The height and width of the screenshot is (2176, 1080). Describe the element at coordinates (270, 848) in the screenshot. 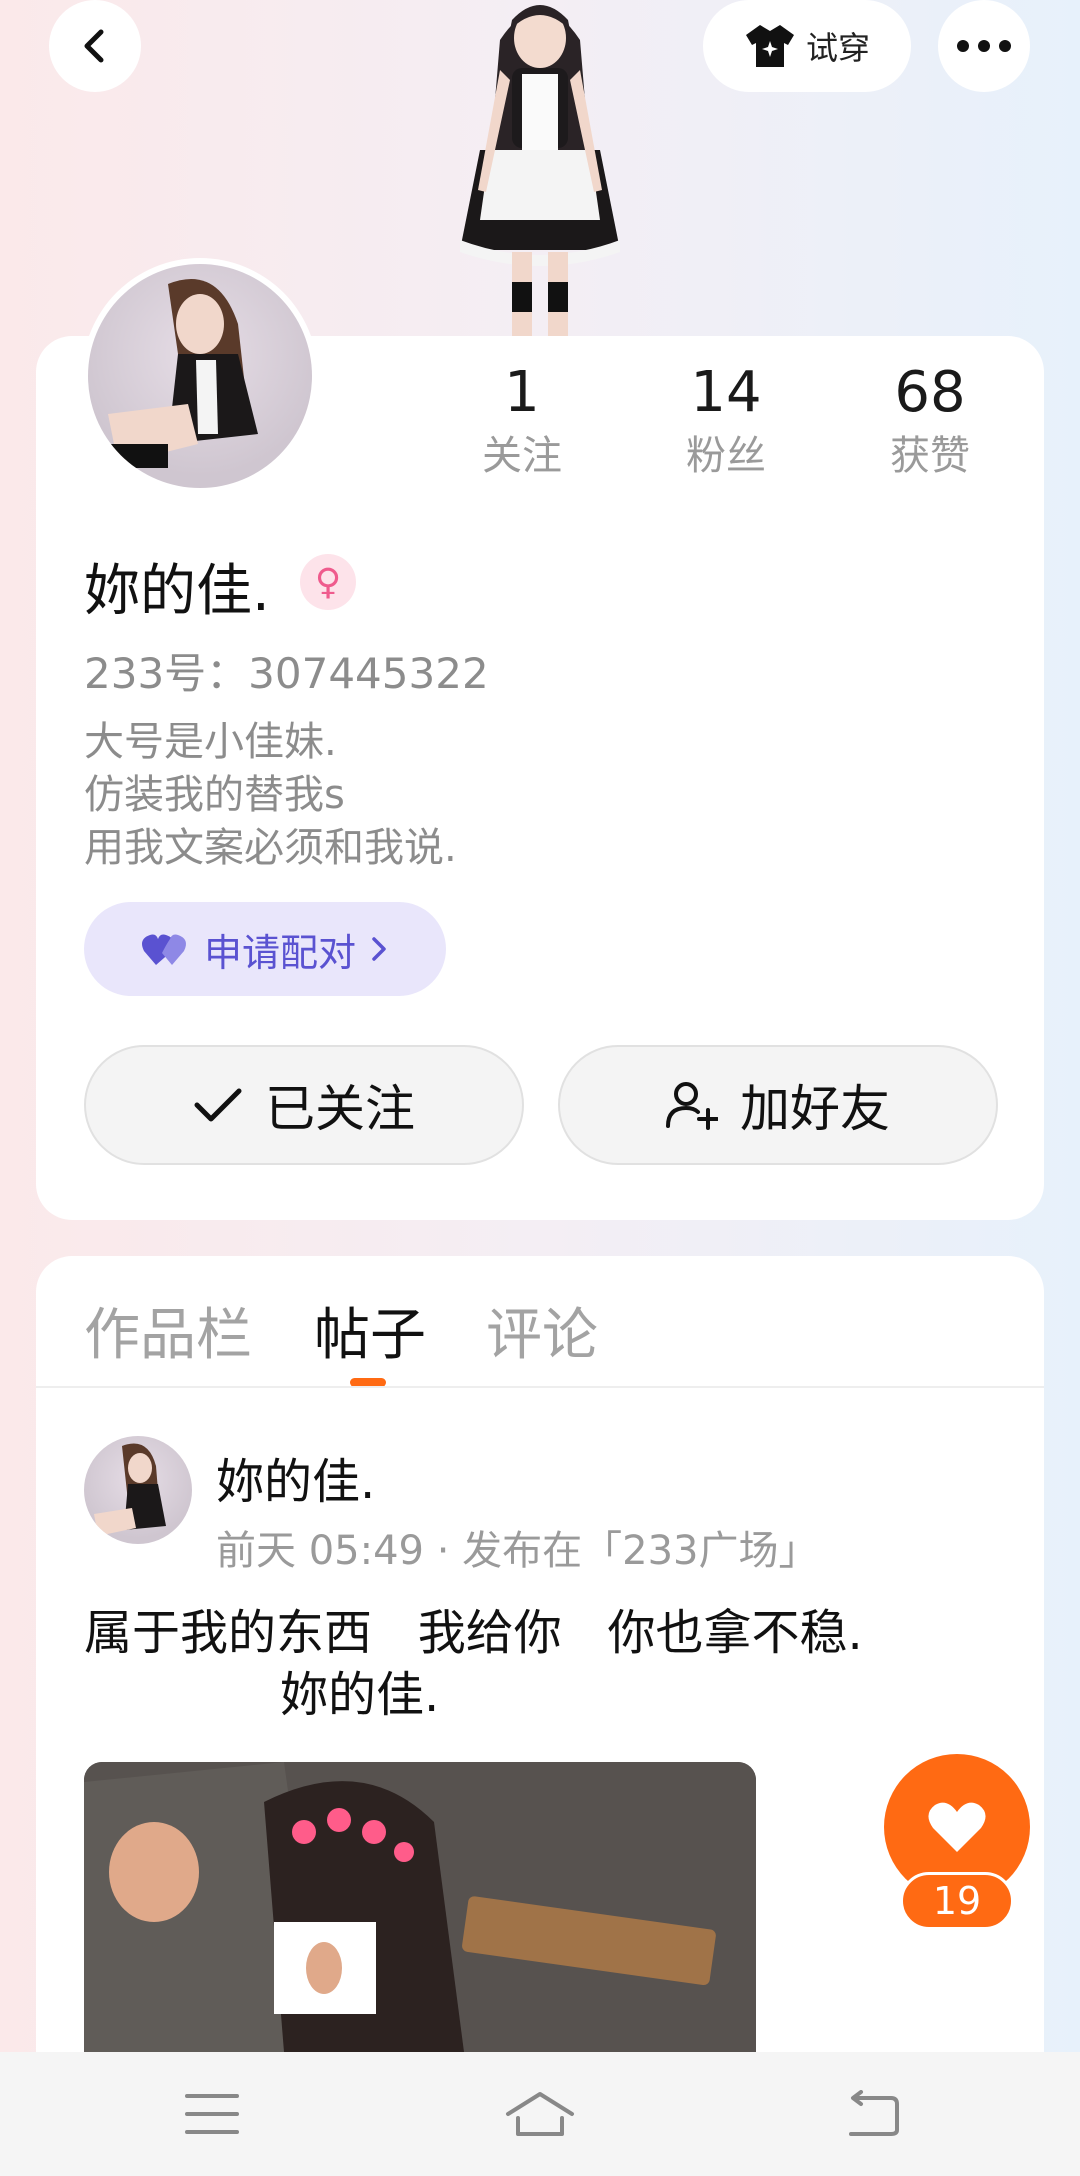

I see `bio-line: 用我文案必须和我说.` at that location.